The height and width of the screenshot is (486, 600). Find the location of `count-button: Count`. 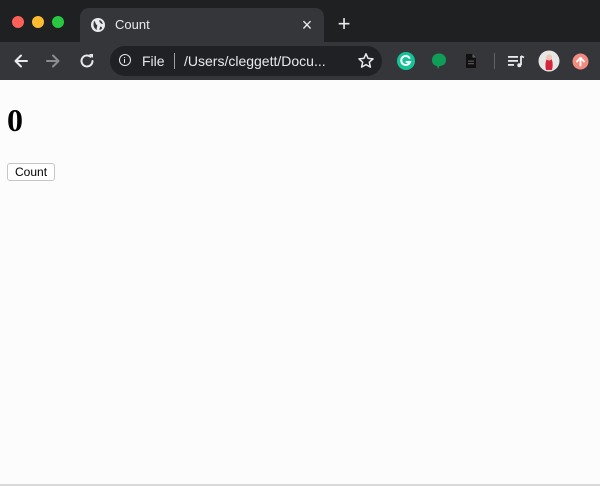

count-button: Count is located at coordinates (31, 172).